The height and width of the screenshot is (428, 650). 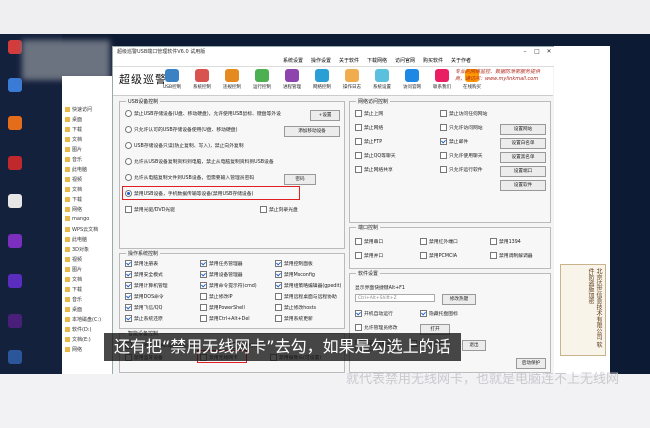 I want to click on password-button: 密码, so click(x=300, y=179).